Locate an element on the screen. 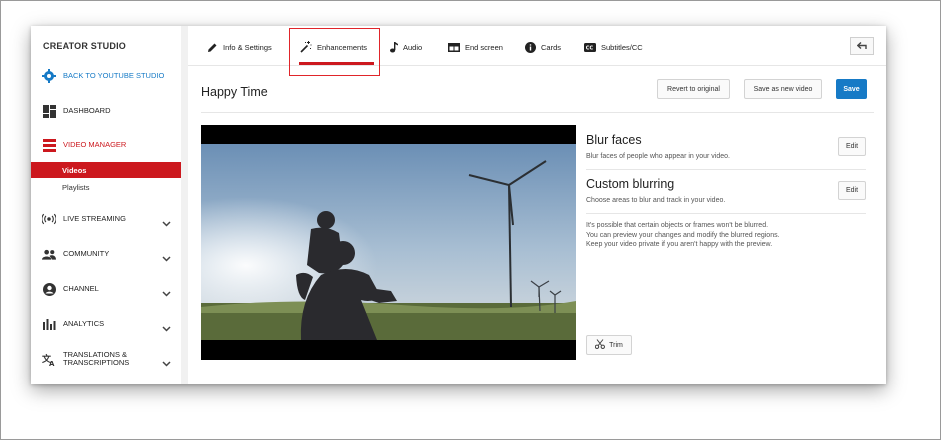  sidebar-item-video-manager: VIDEO MANAGER is located at coordinates (106, 145).